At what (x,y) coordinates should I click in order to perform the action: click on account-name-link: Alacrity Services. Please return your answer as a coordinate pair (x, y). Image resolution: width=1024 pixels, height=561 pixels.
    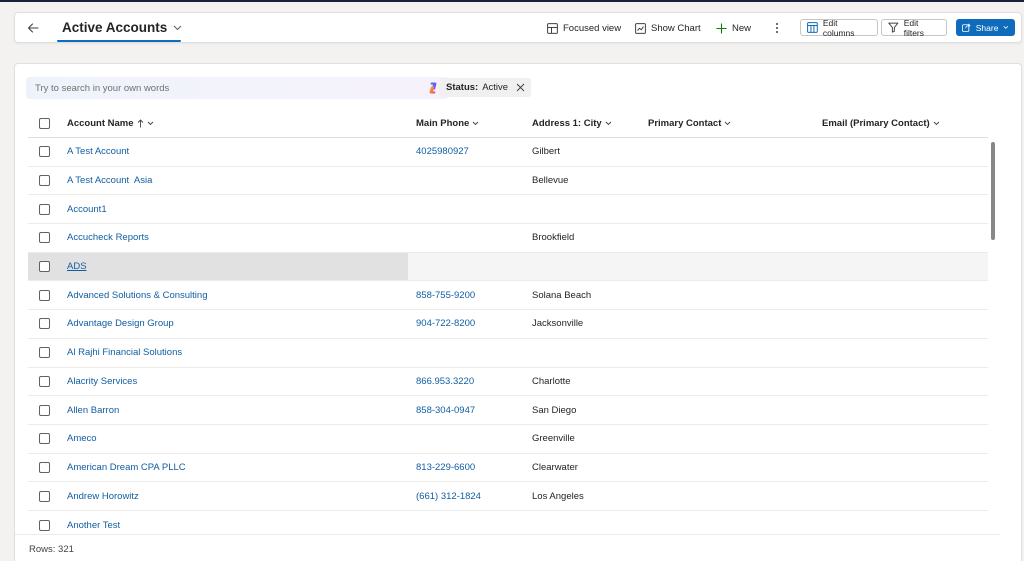
    Looking at the image, I should click on (102, 381).